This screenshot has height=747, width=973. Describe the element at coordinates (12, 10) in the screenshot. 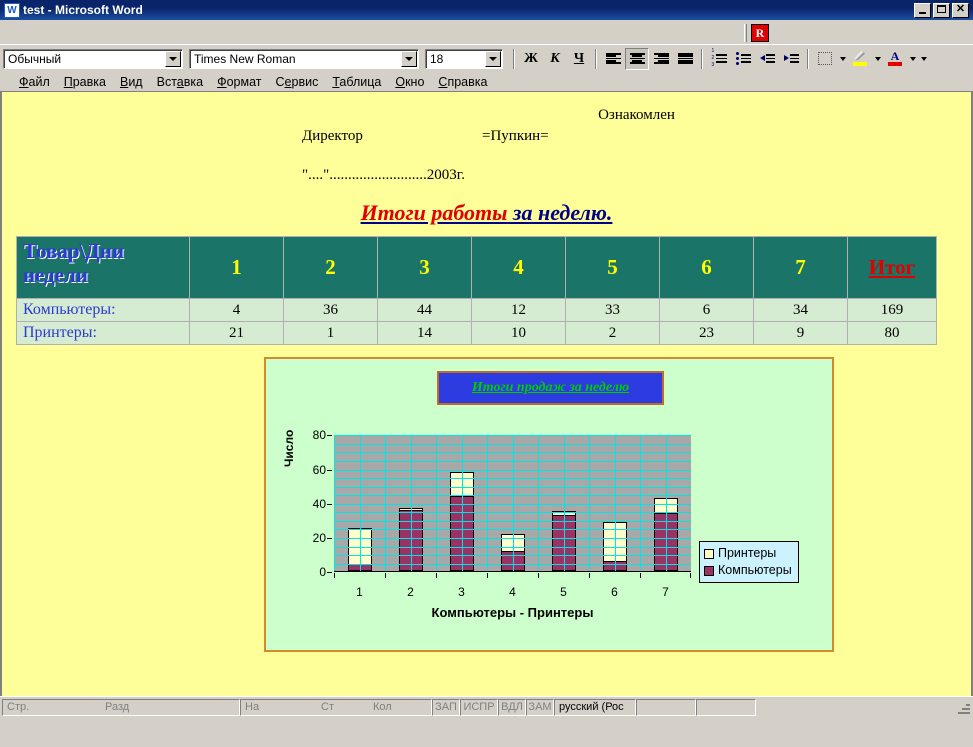

I see `word-document-icon: W` at that location.